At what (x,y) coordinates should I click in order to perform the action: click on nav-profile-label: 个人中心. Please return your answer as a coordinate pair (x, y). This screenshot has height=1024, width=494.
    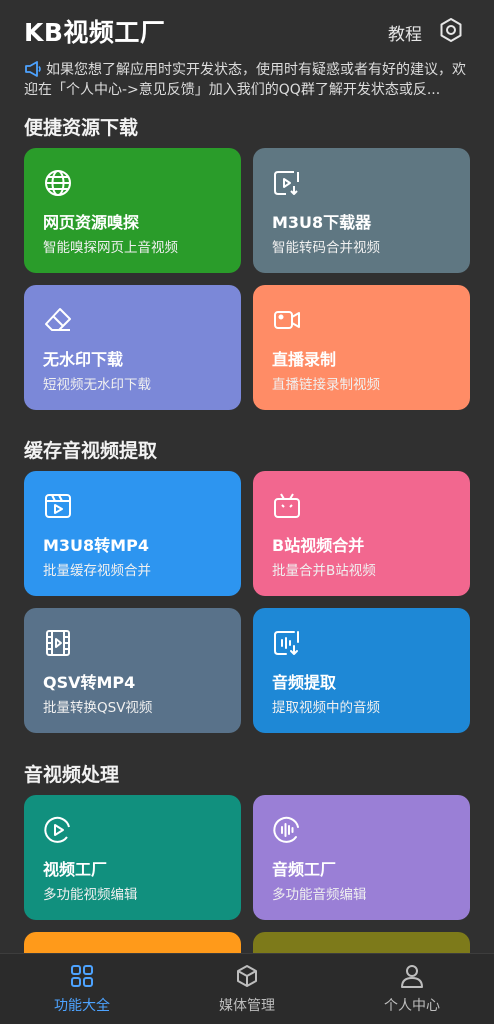
    Looking at the image, I should click on (412, 1006).